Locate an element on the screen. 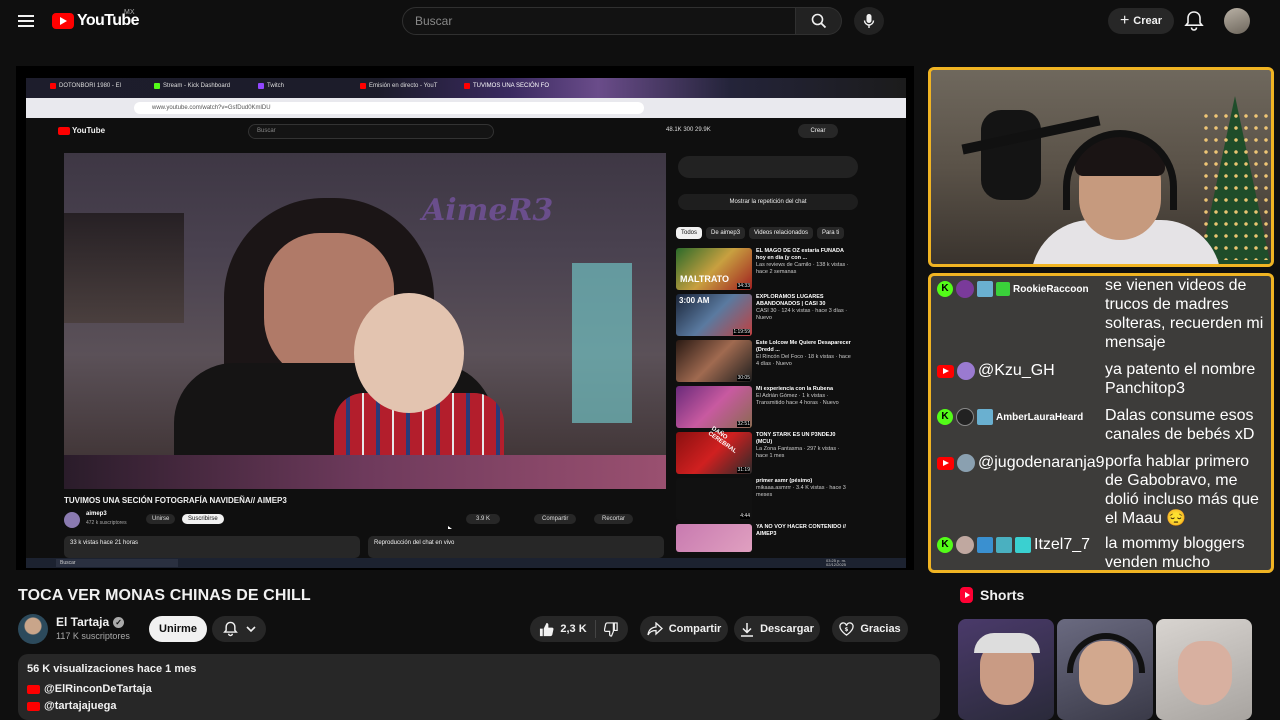 Image resolution: width=1280 pixels, height=720 pixels. chat-username: RookieRaccoon is located at coordinates (1051, 289).